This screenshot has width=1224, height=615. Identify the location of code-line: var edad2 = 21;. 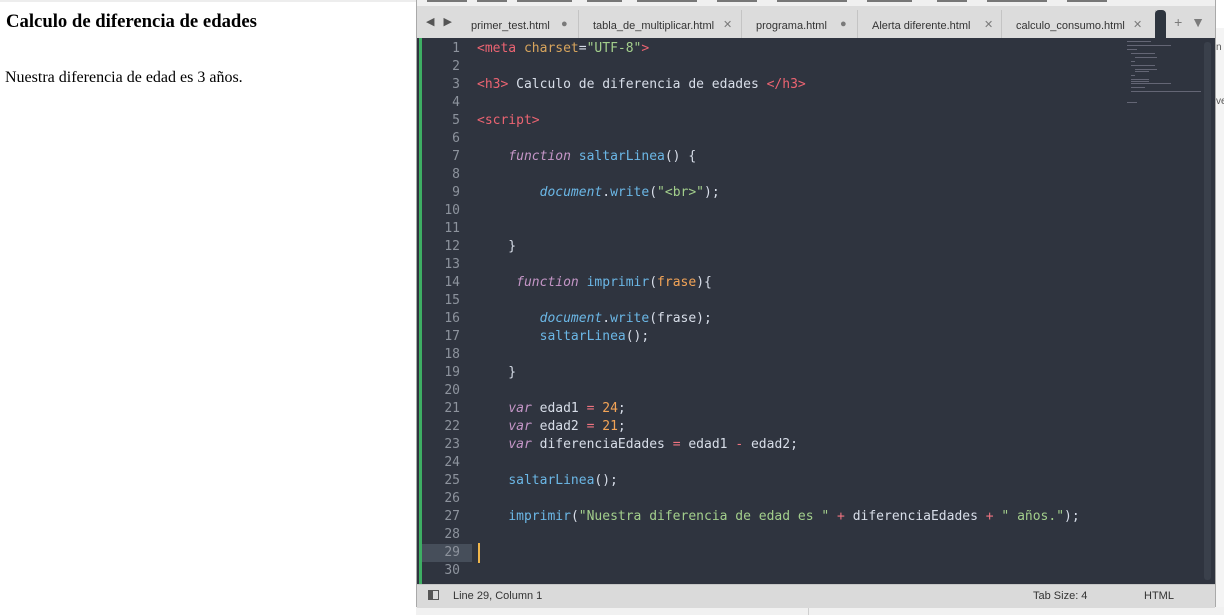
(551, 427).